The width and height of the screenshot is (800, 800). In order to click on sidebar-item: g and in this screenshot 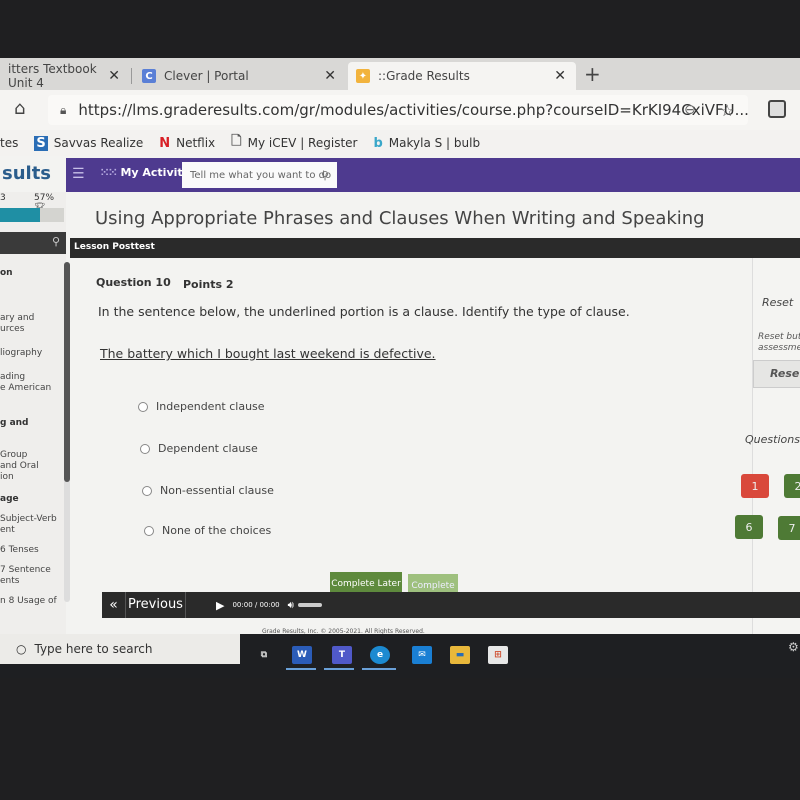, I will do `click(32, 423)`.